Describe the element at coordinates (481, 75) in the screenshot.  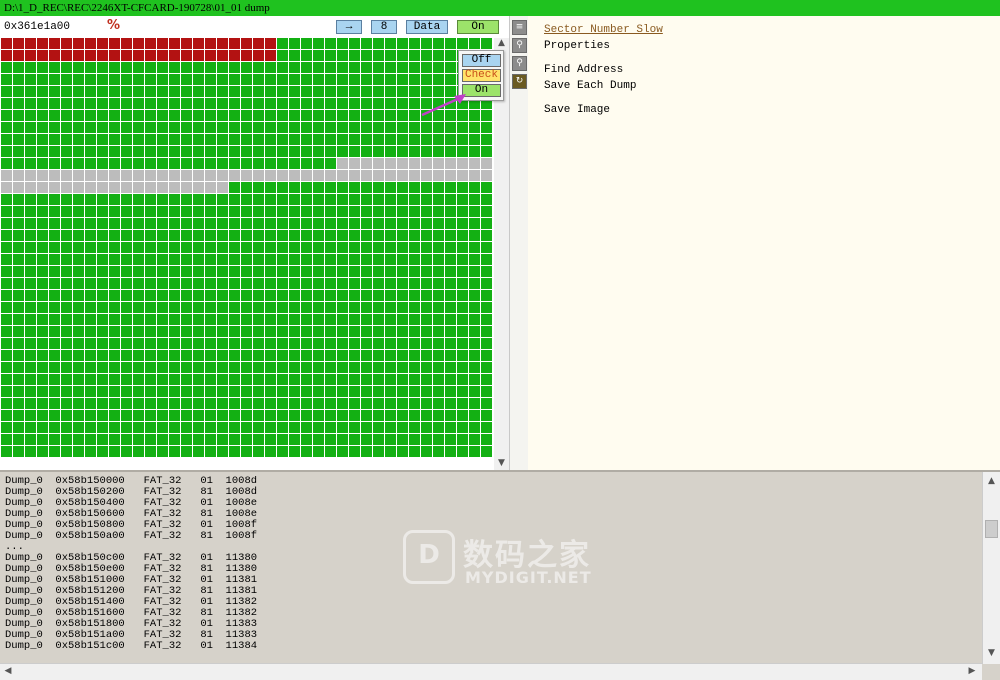
I see `mode-option-check: Check` at that location.